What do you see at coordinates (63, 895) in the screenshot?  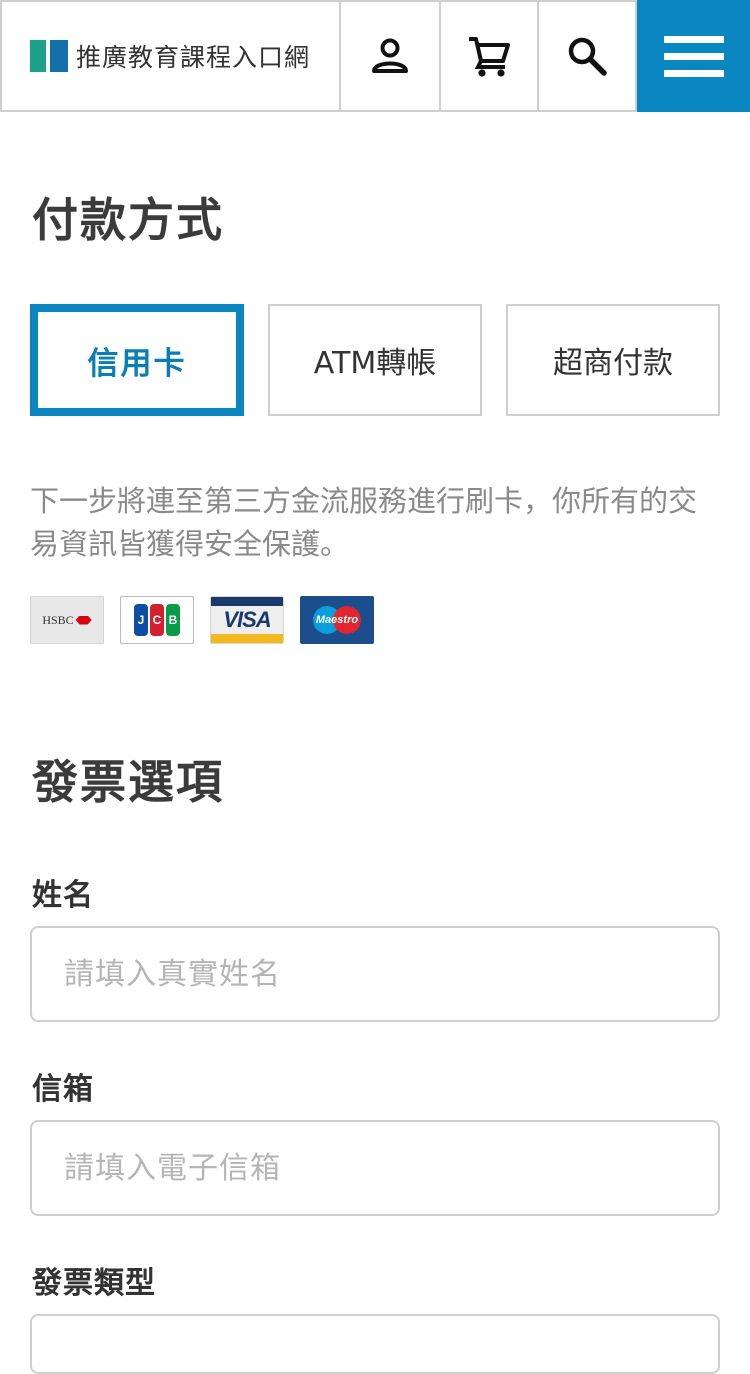 I see `name-label: 姓名` at bounding box center [63, 895].